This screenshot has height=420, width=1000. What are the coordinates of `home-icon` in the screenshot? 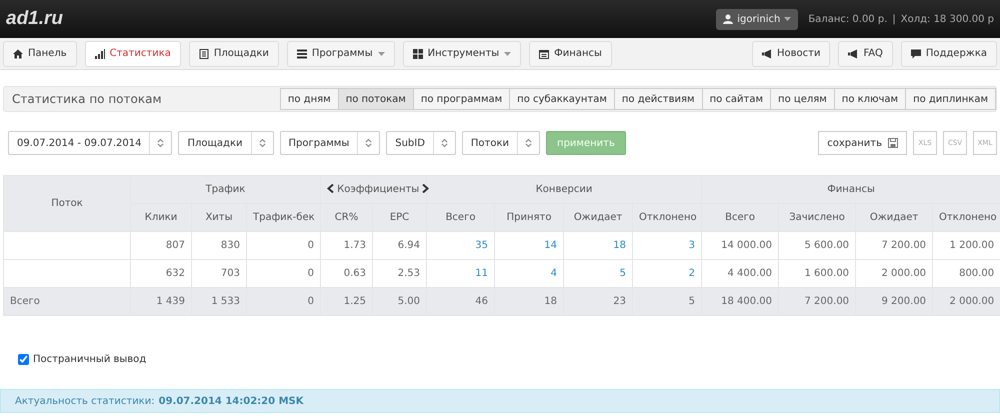 It's located at (18, 53).